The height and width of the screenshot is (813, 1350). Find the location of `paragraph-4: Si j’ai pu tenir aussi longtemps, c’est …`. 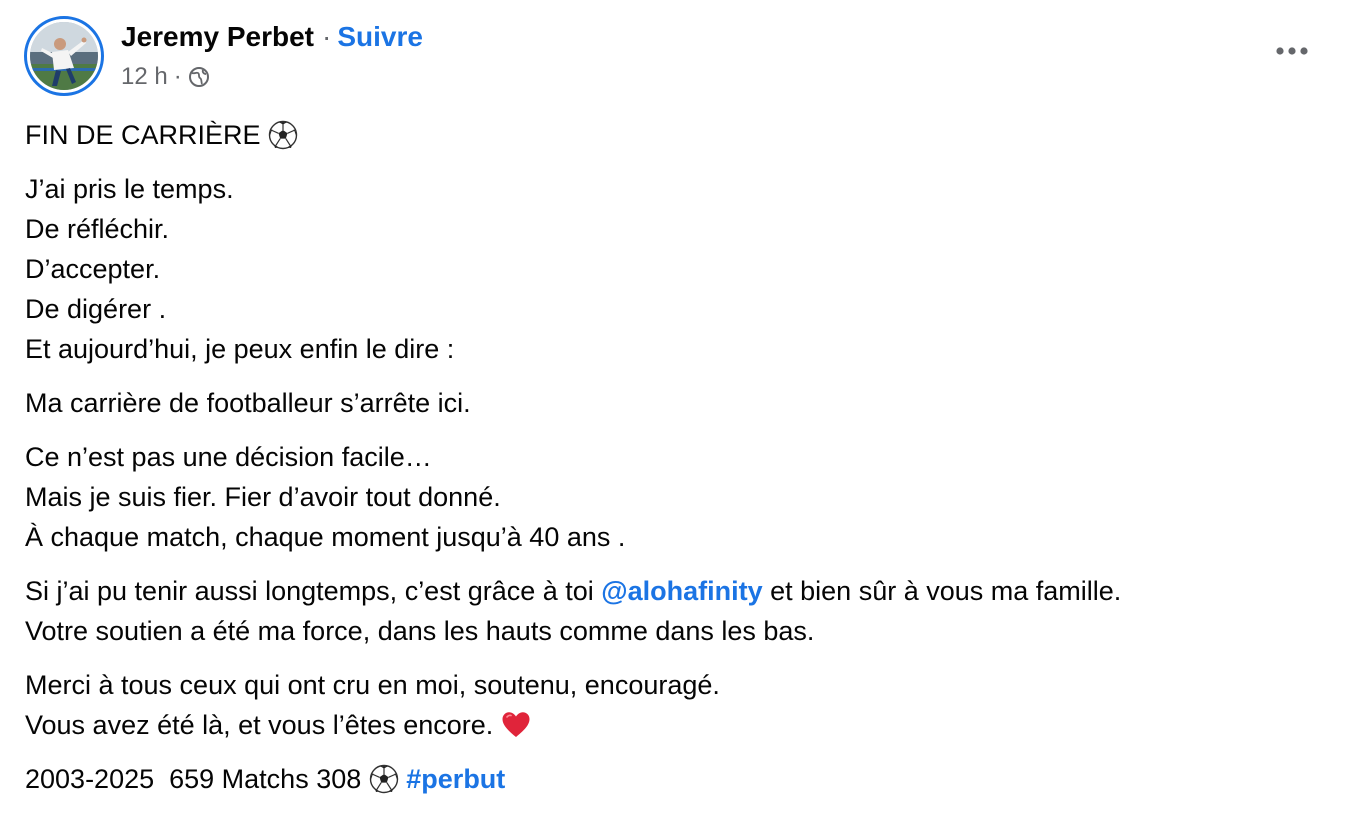

paragraph-4: Si j’ai pu tenir aussi longtemps, c’est … is located at coordinates (675, 611).